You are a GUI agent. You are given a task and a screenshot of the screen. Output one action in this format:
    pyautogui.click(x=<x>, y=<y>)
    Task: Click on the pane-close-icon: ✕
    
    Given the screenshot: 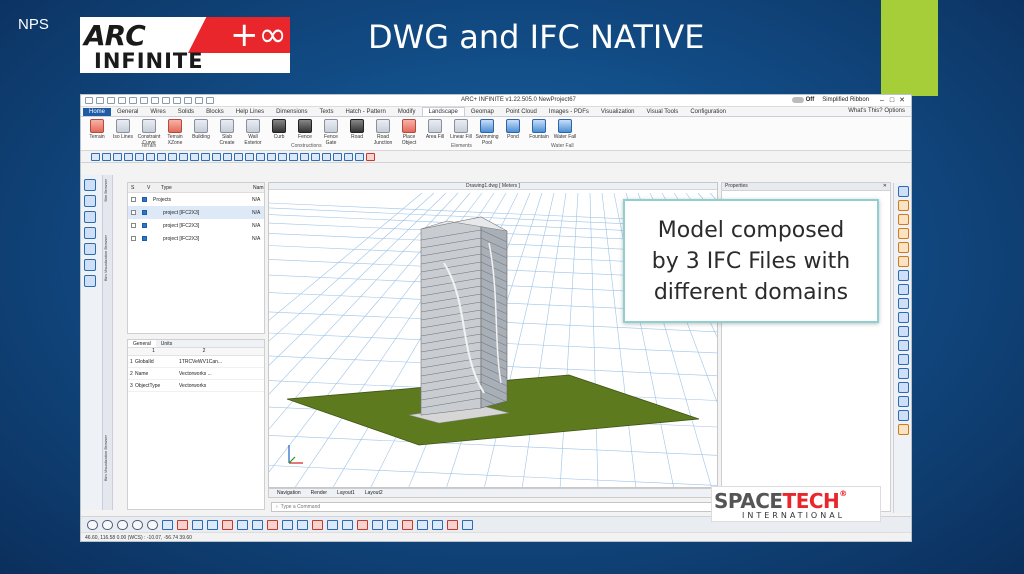 What is the action you would take?
    pyautogui.click(x=885, y=186)
    